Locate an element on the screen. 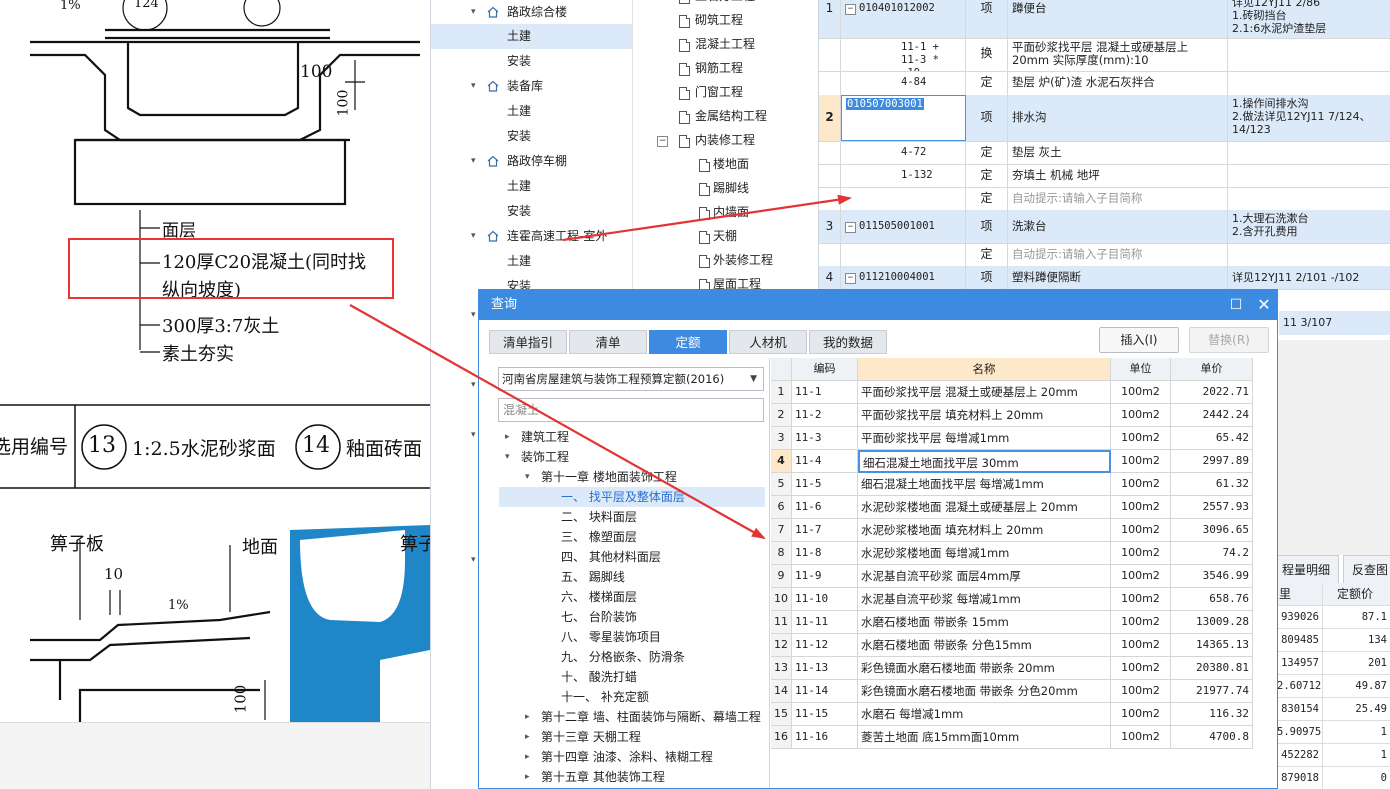  tab-boq: 清单 is located at coordinates (608, 342).